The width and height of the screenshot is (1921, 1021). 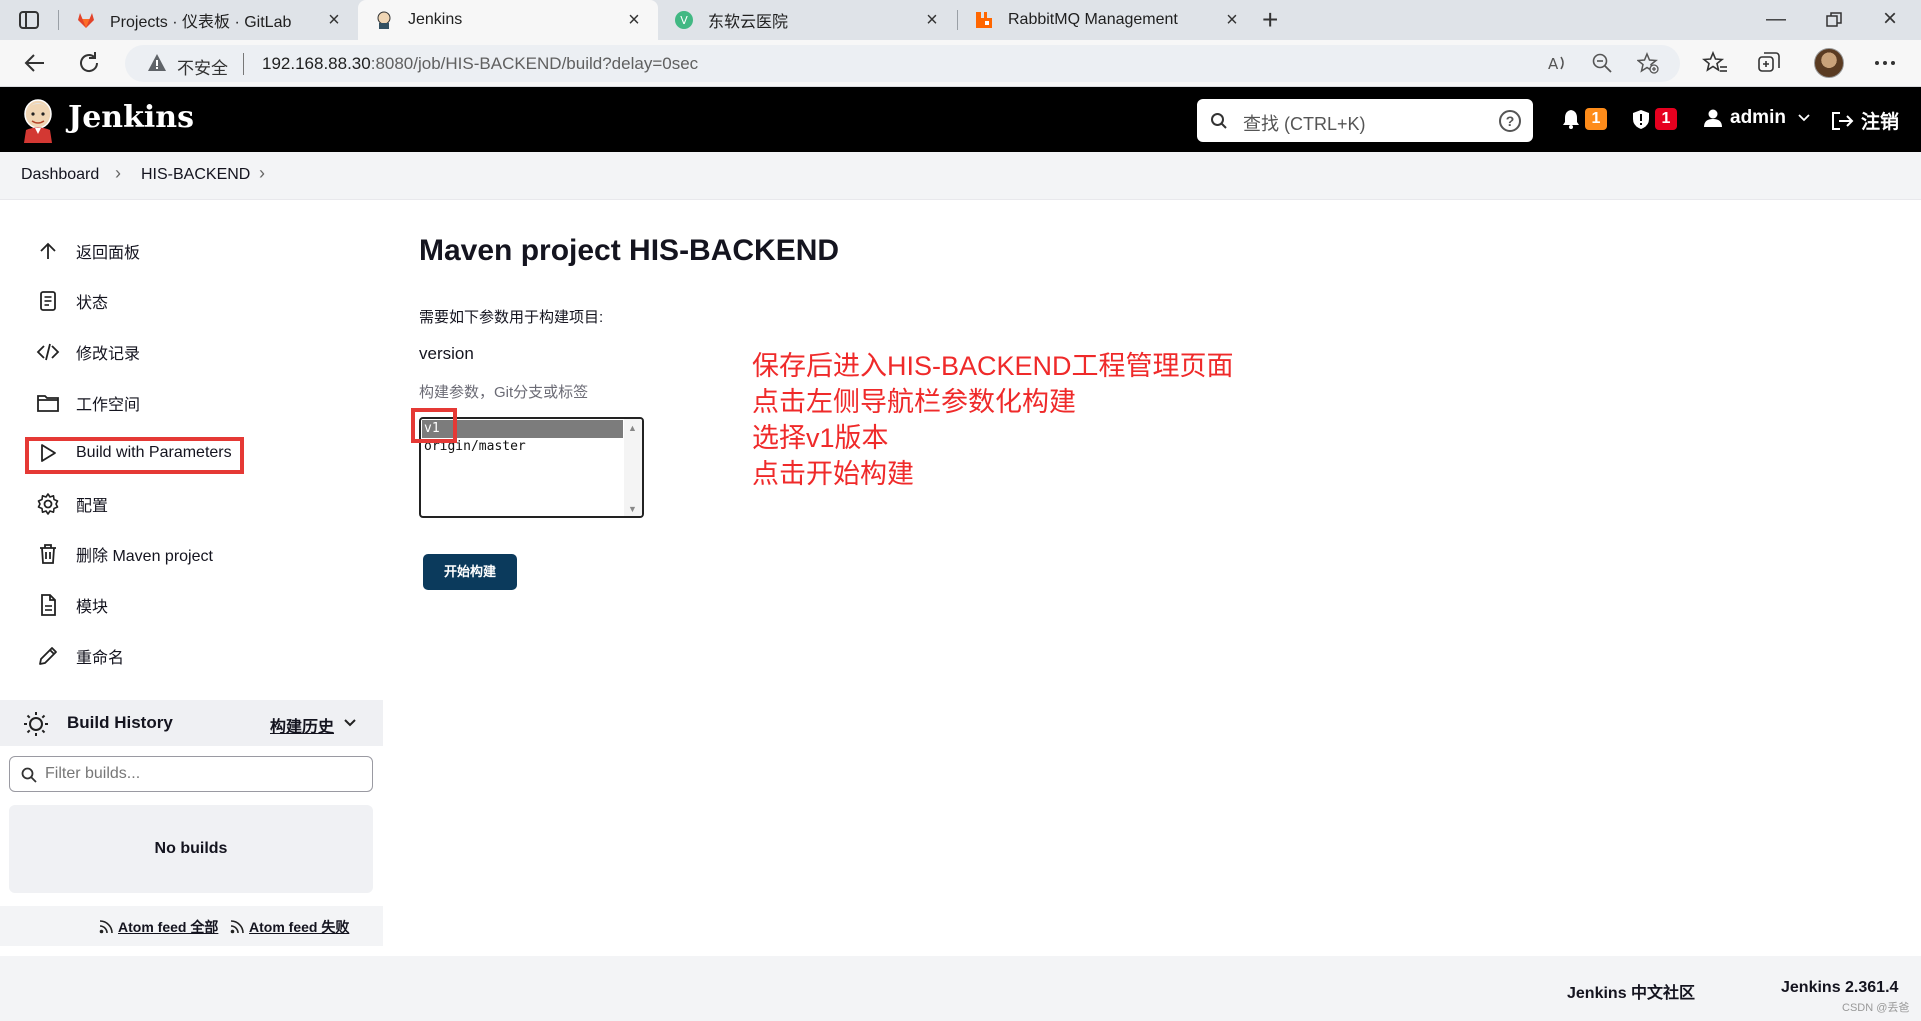 I want to click on gear-icon, so click(x=48, y=504).